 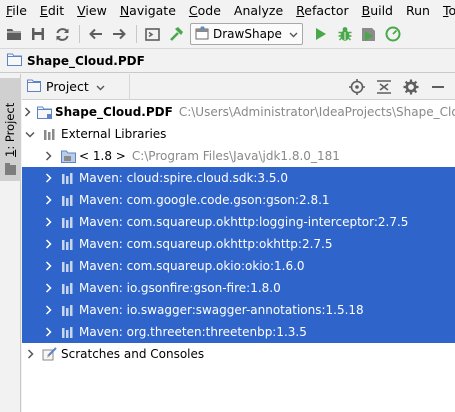 What do you see at coordinates (96, 10) in the screenshot?
I see `menu-label: iew` at bounding box center [96, 10].